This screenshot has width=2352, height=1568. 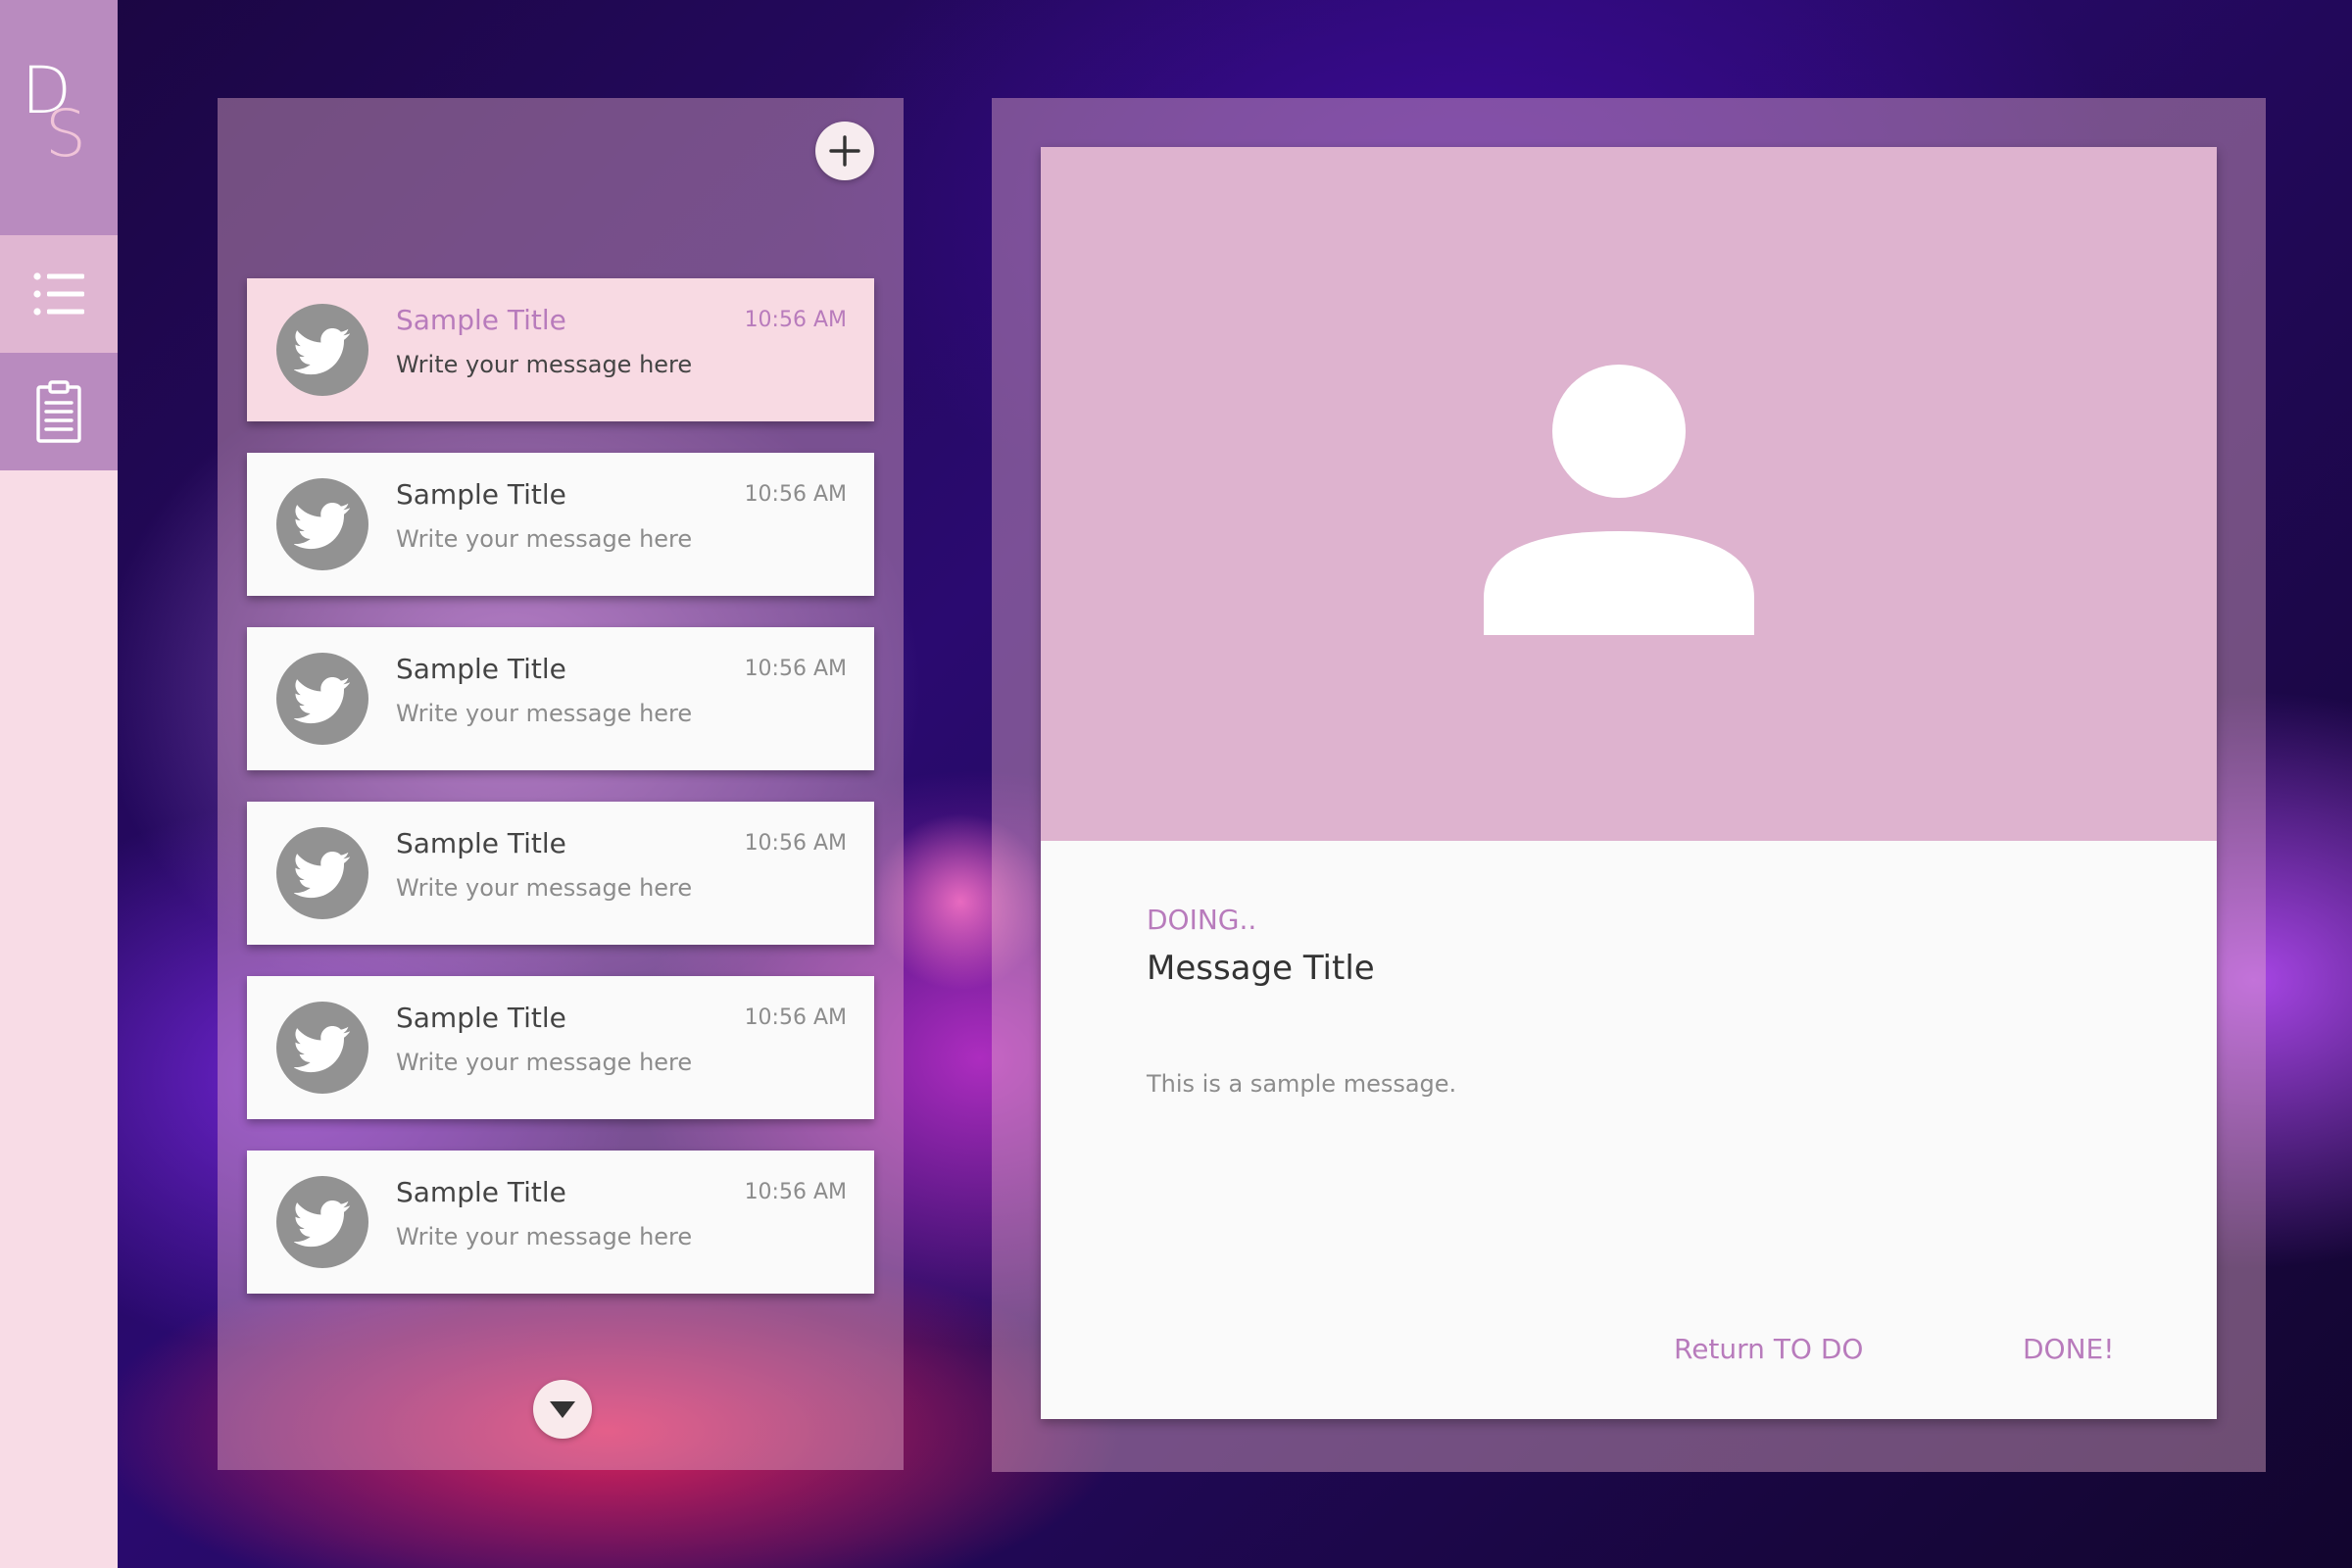 I want to click on plus-icon, so click(x=844, y=151).